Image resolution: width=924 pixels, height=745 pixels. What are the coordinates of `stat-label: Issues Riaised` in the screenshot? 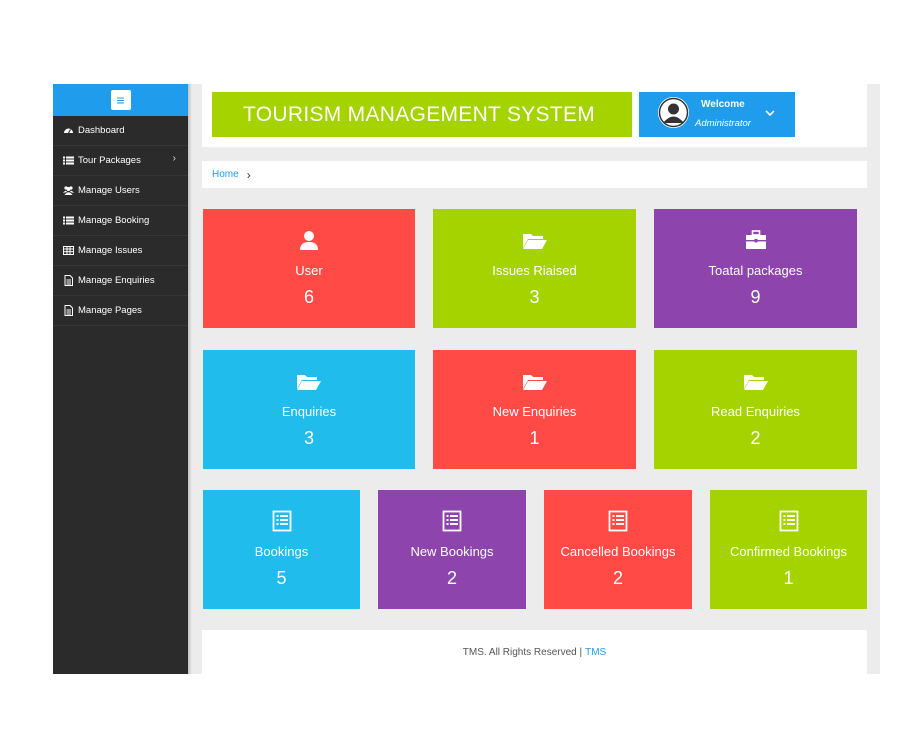 It's located at (534, 270).